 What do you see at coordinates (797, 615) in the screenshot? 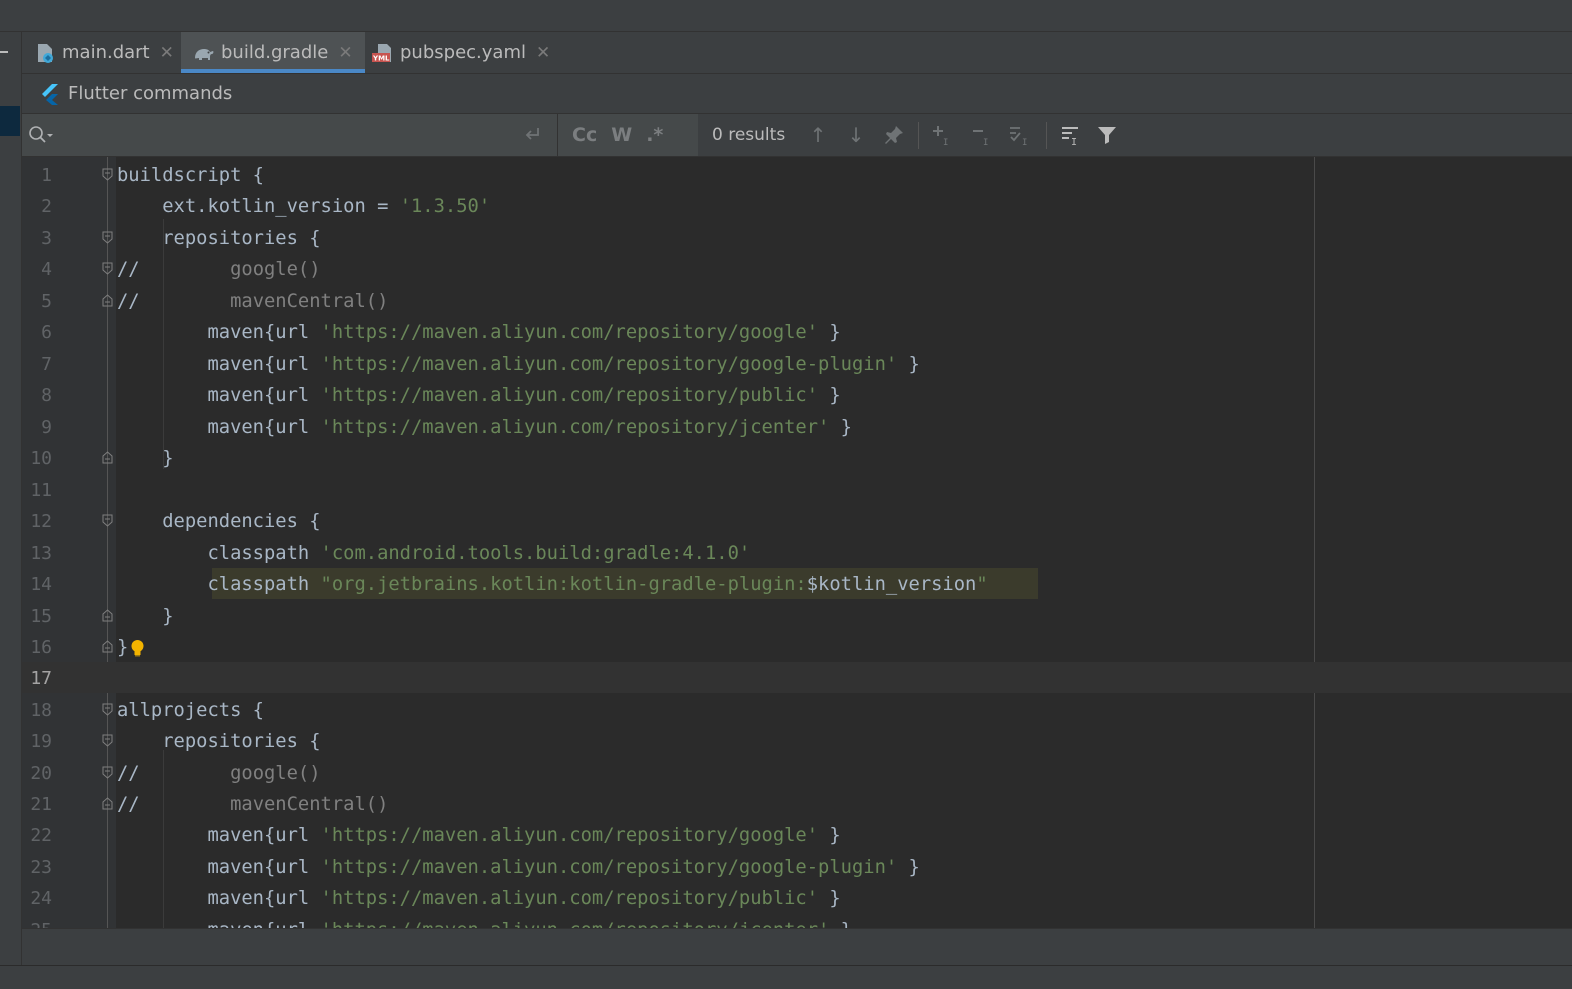
I see `code-line-15: 15 }` at bounding box center [797, 615].